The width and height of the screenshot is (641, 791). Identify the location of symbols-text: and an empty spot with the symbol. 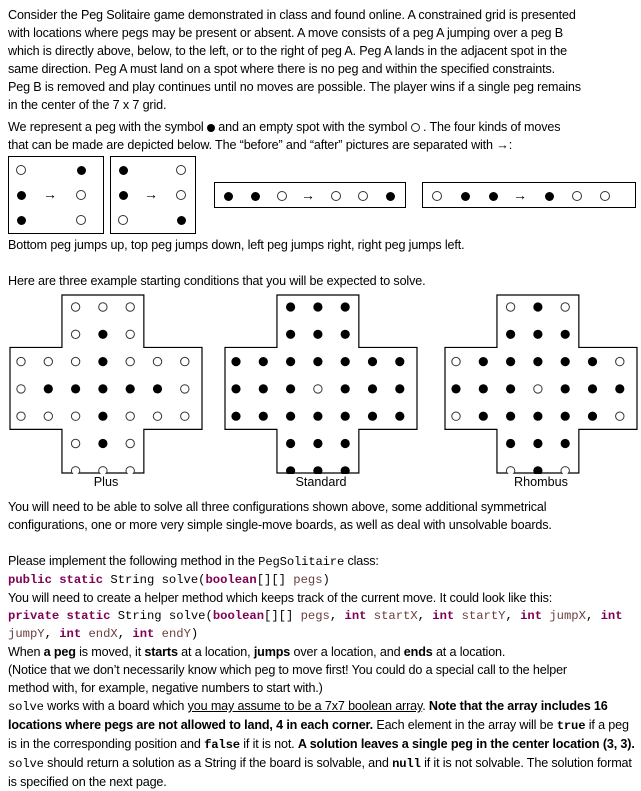
(313, 127).